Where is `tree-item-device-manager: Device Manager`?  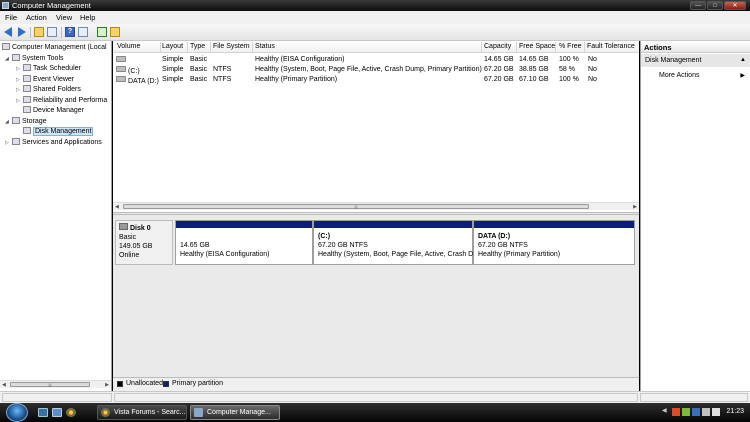 tree-item-device-manager: Device Manager is located at coordinates (53, 111).